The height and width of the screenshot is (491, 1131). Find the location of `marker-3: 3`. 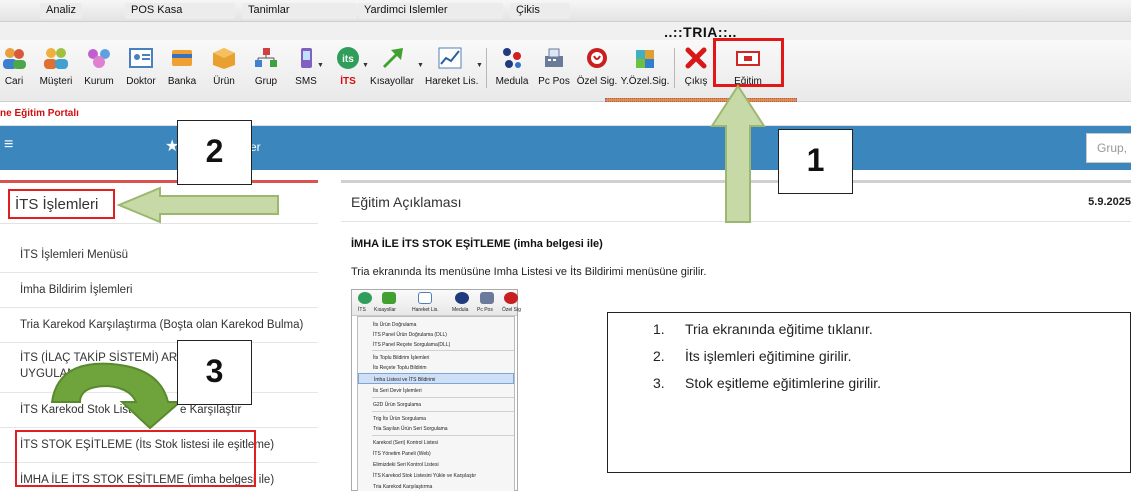

marker-3: 3 is located at coordinates (214, 372).